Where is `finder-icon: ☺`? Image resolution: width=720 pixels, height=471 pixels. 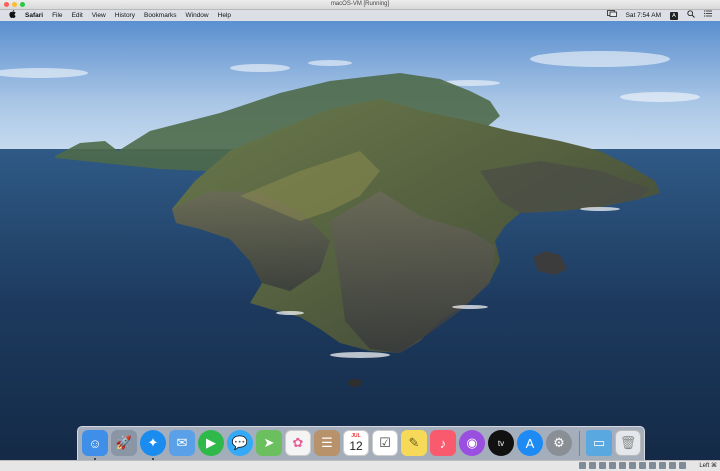
finder-icon: ☺ is located at coordinates (95, 443).